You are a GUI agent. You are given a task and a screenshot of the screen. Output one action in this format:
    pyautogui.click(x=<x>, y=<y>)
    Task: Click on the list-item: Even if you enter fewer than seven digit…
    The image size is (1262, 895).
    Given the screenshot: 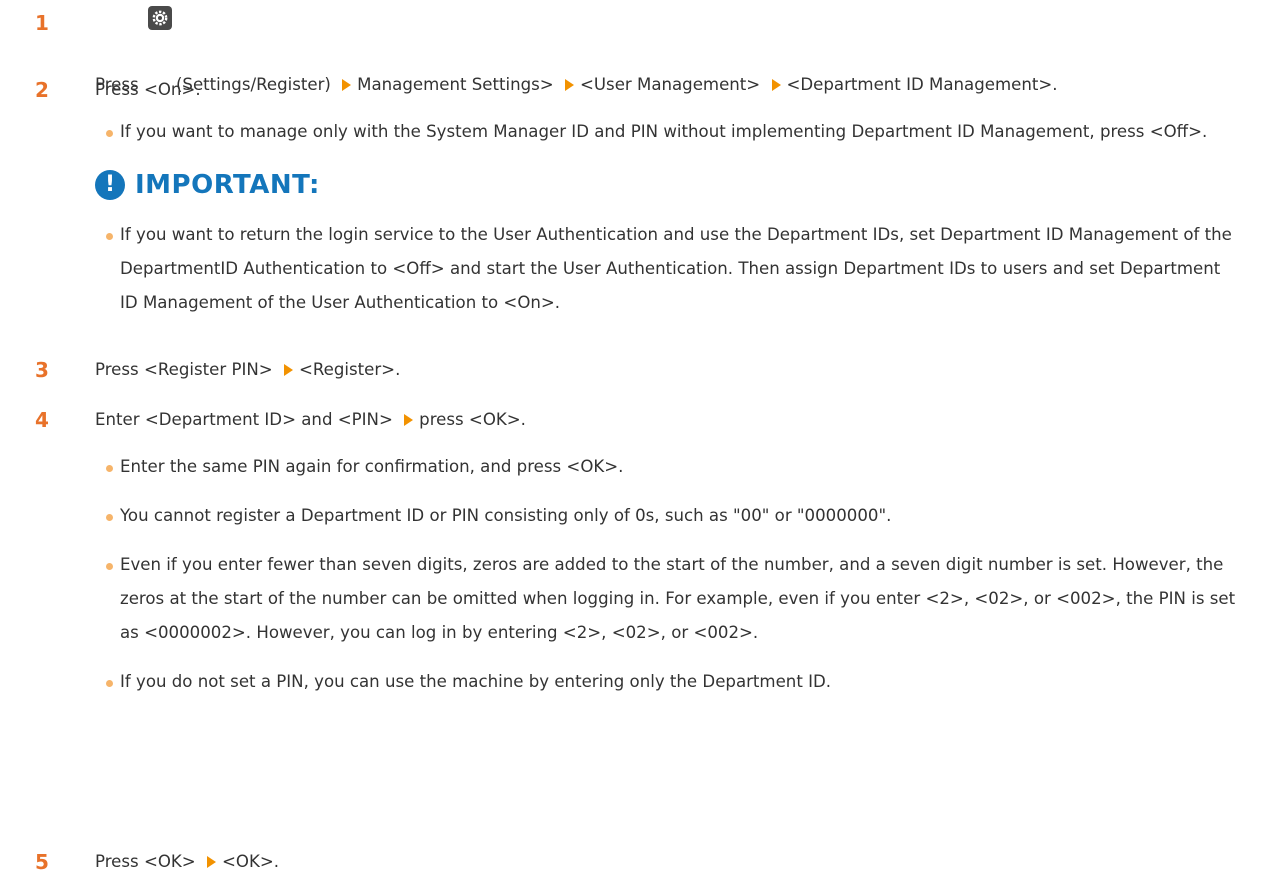 What is the action you would take?
    pyautogui.click(x=671, y=599)
    